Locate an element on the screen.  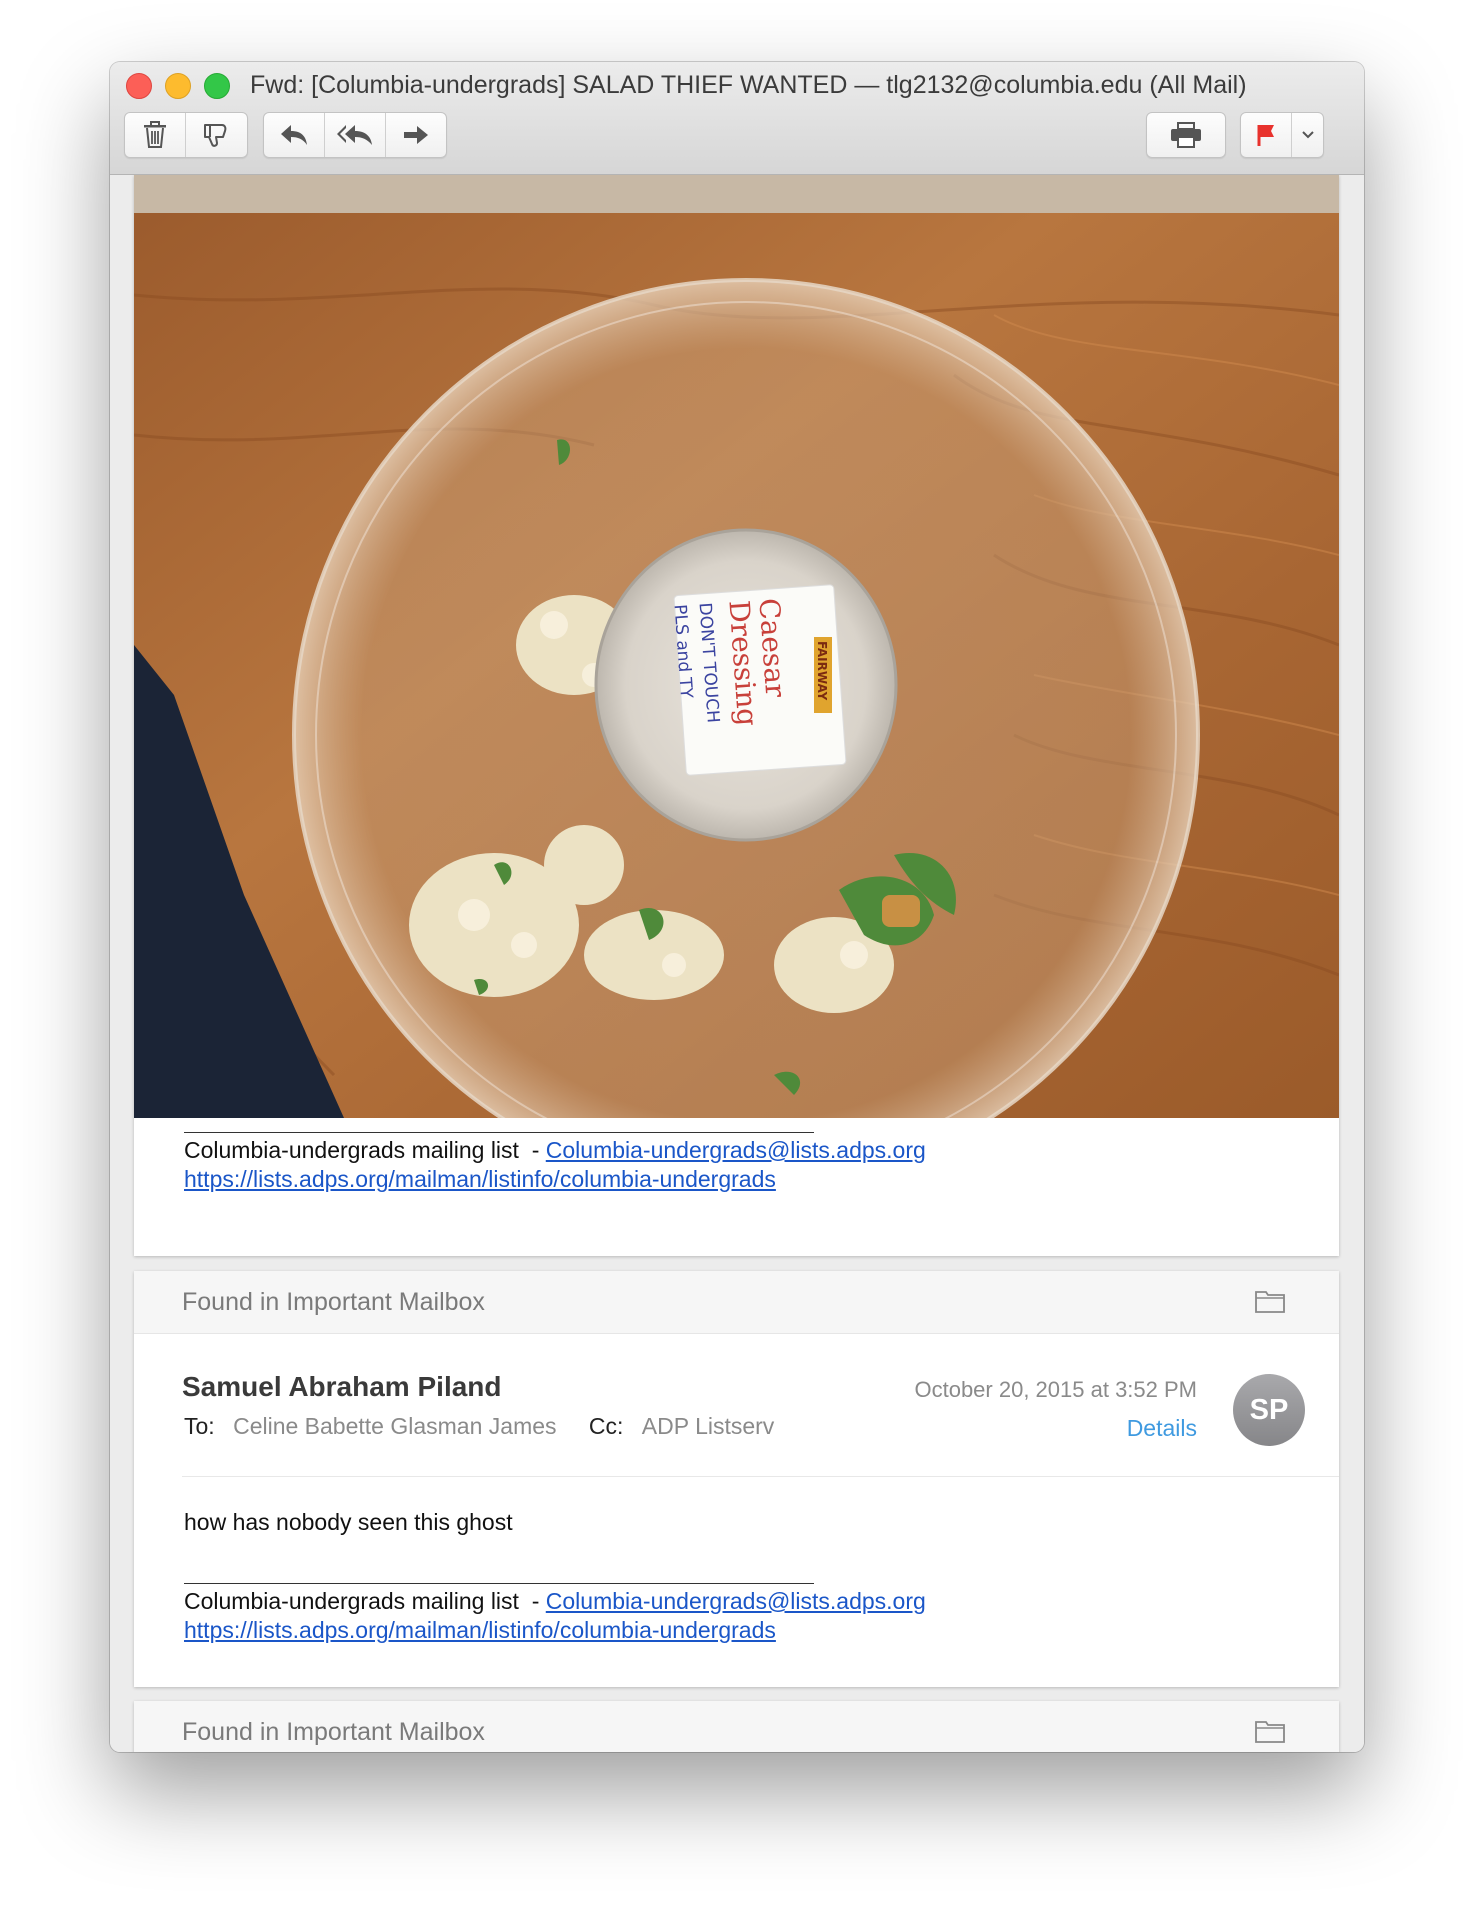
reply-icon is located at coordinates (294, 135).